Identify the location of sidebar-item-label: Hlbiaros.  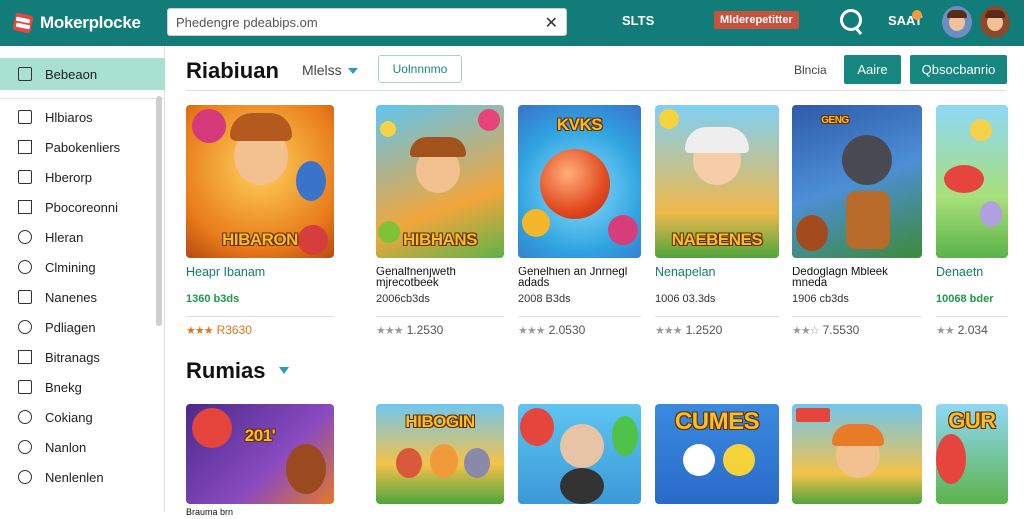
(69, 117).